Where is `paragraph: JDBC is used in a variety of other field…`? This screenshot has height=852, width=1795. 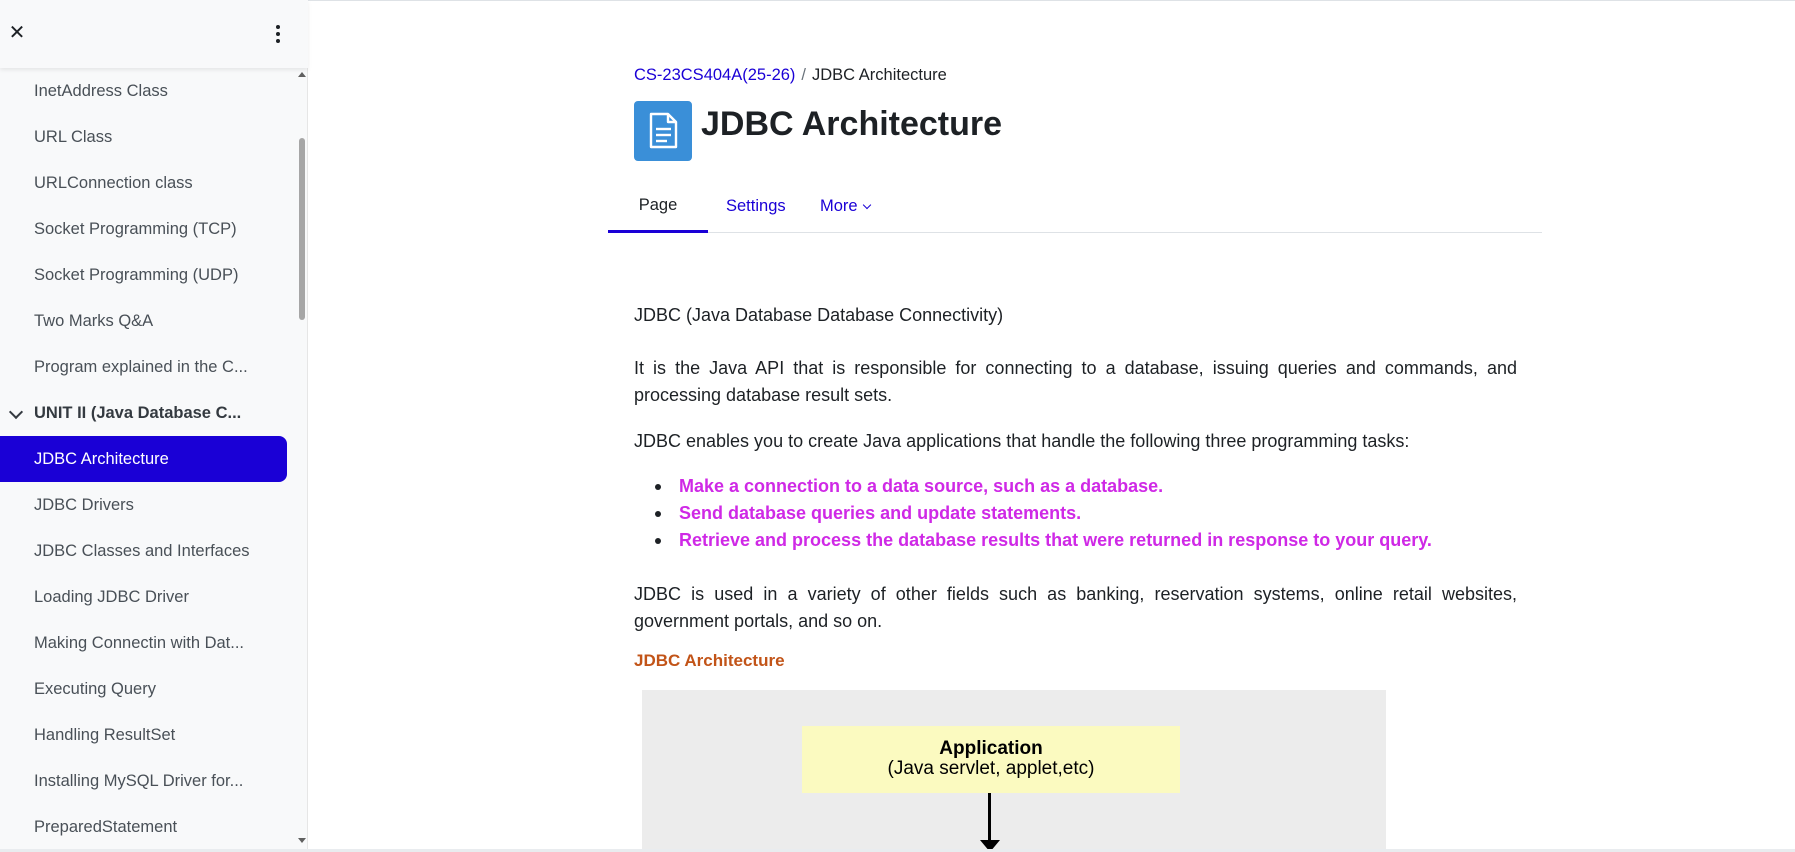
paragraph: JDBC is used in a variety of other field… is located at coordinates (1075, 607).